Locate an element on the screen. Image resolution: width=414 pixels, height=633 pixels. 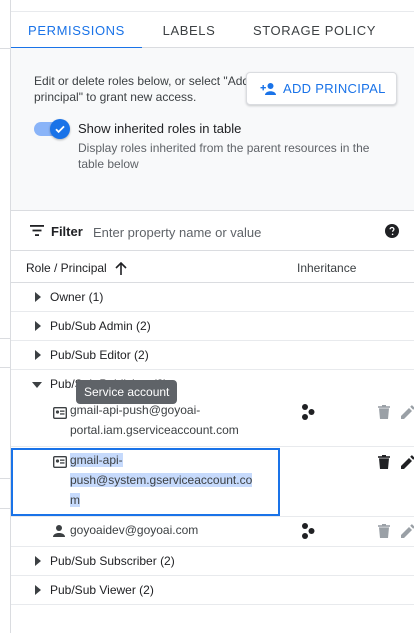
collapse-caret-icon is located at coordinates (37, 385).